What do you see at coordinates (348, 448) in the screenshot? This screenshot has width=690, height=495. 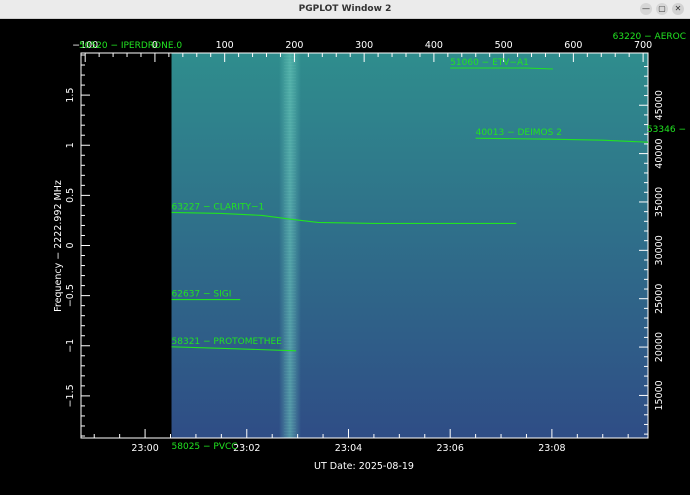 I see `tick-label: 23:04` at bounding box center [348, 448].